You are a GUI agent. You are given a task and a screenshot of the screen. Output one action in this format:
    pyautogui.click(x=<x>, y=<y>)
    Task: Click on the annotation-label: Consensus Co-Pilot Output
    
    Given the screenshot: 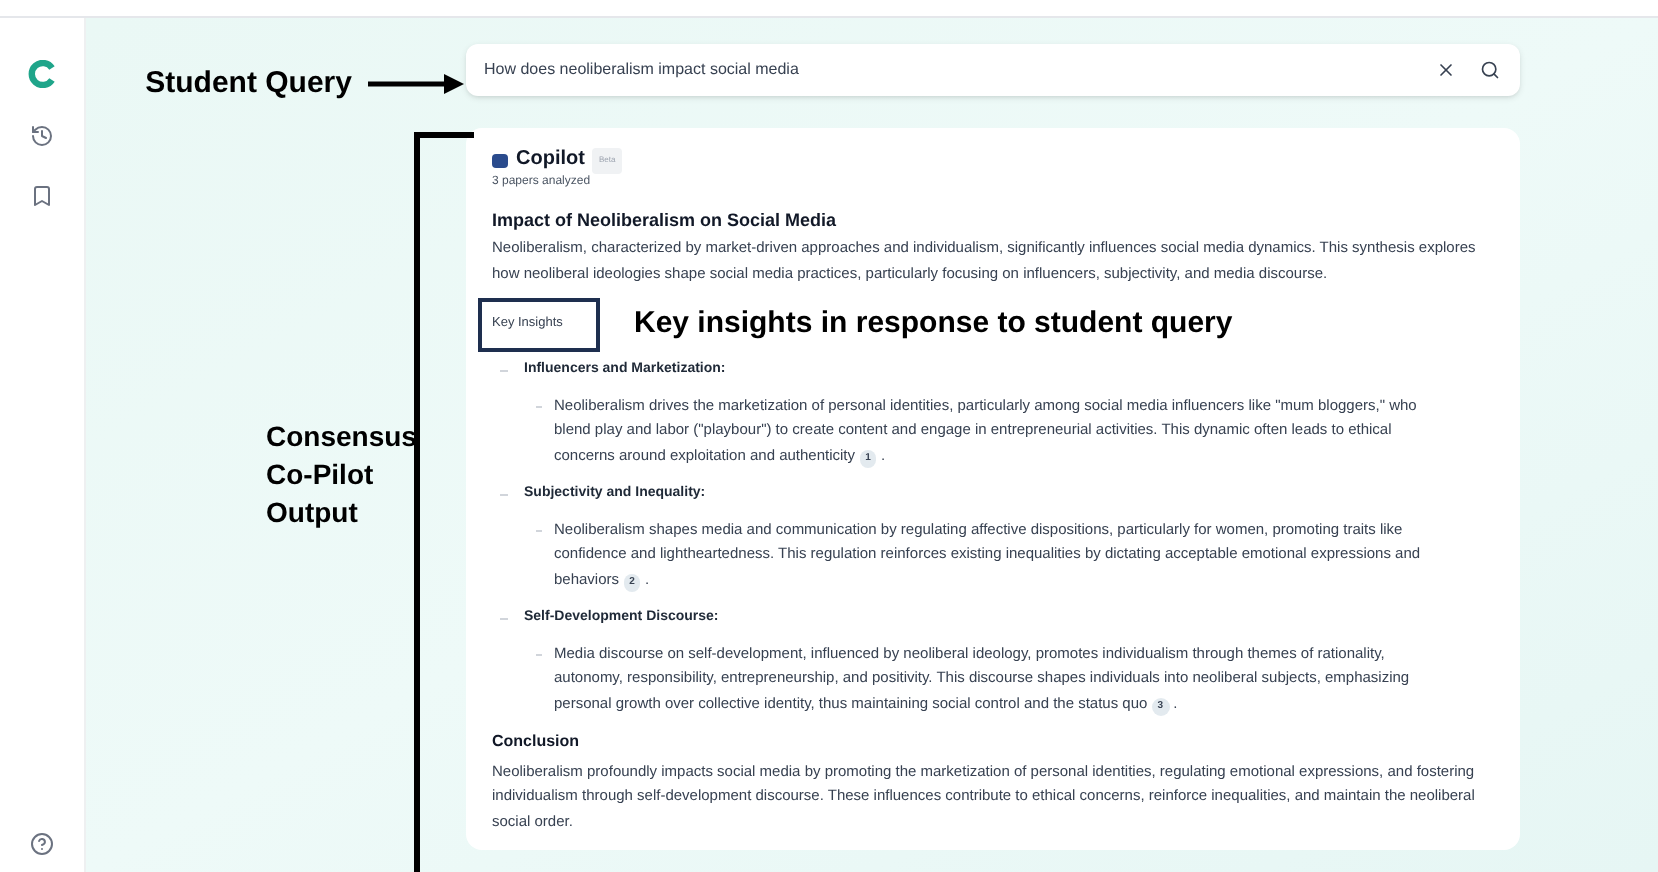 What is the action you would take?
    pyautogui.click(x=341, y=475)
    